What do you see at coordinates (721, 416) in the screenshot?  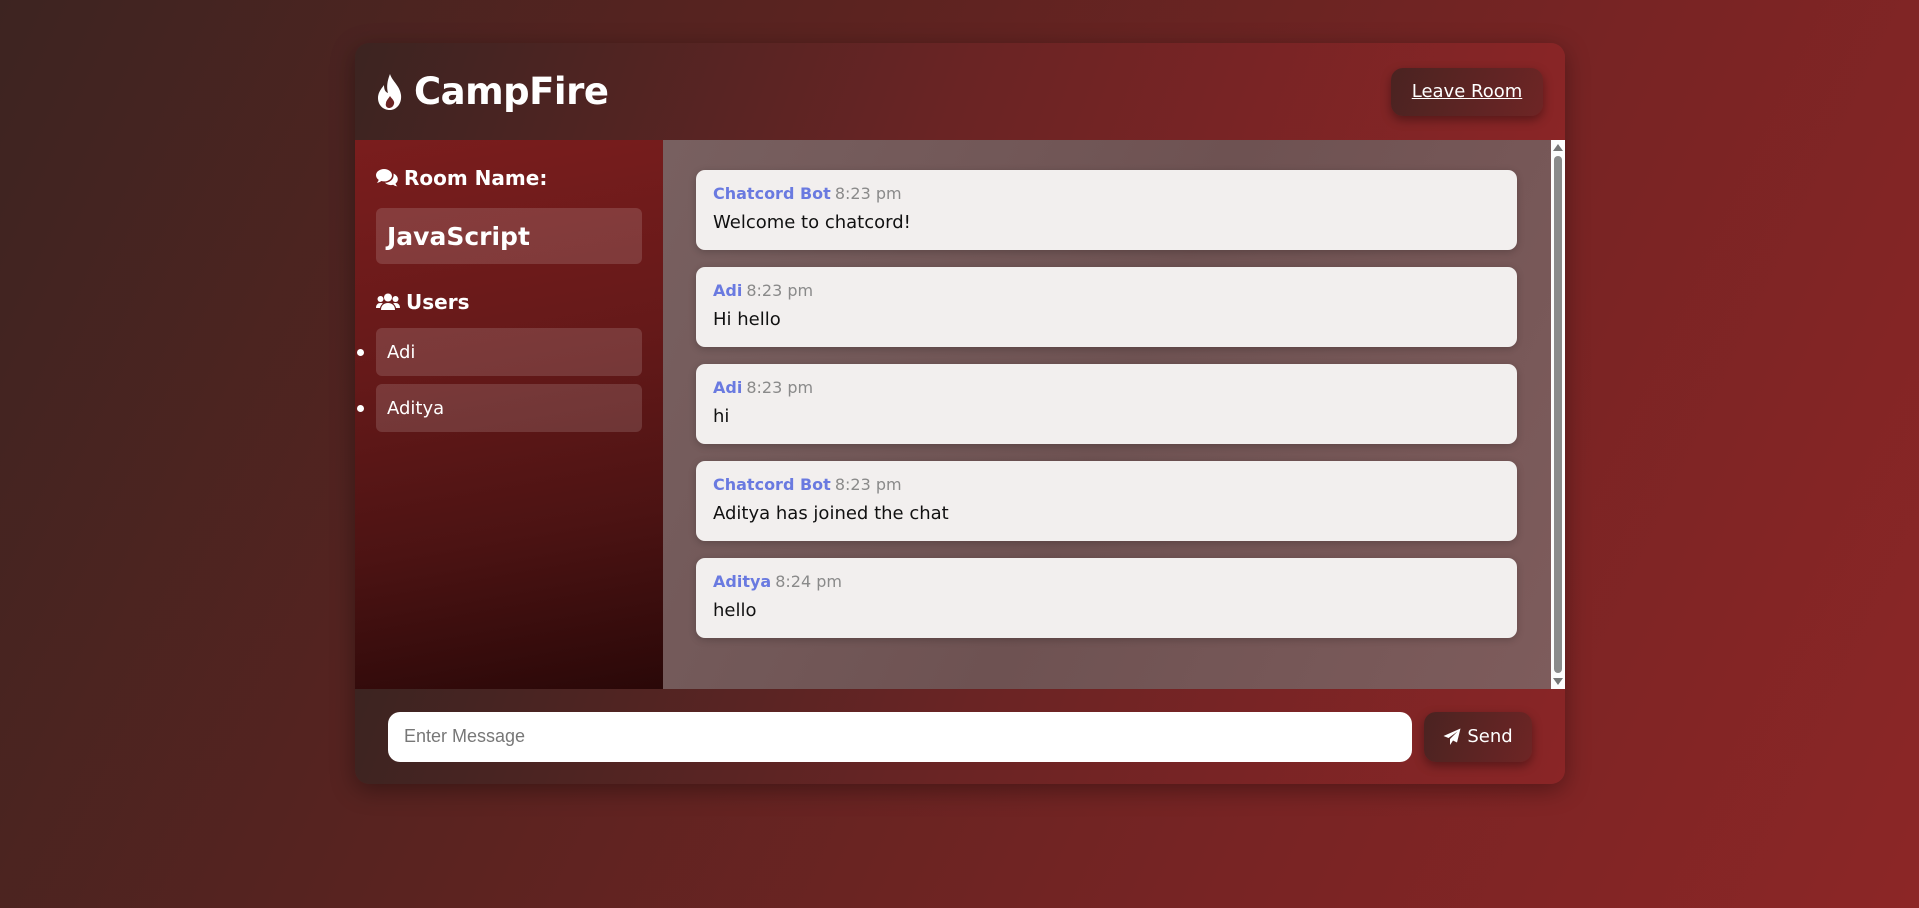 I see `message-text: hi` at bounding box center [721, 416].